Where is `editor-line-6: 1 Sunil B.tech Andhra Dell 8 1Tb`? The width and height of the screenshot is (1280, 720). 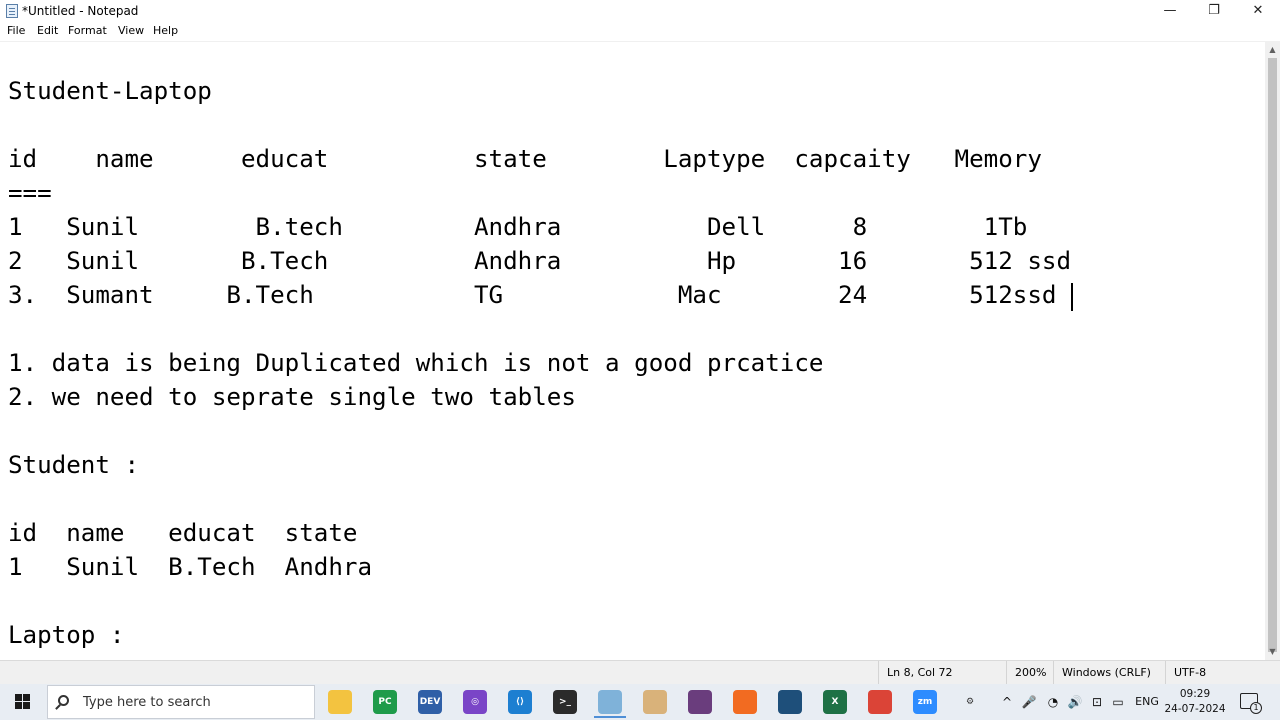
editor-line-6: 1 Sunil B.tech Andhra Dell 8 1Tb is located at coordinates (518, 227).